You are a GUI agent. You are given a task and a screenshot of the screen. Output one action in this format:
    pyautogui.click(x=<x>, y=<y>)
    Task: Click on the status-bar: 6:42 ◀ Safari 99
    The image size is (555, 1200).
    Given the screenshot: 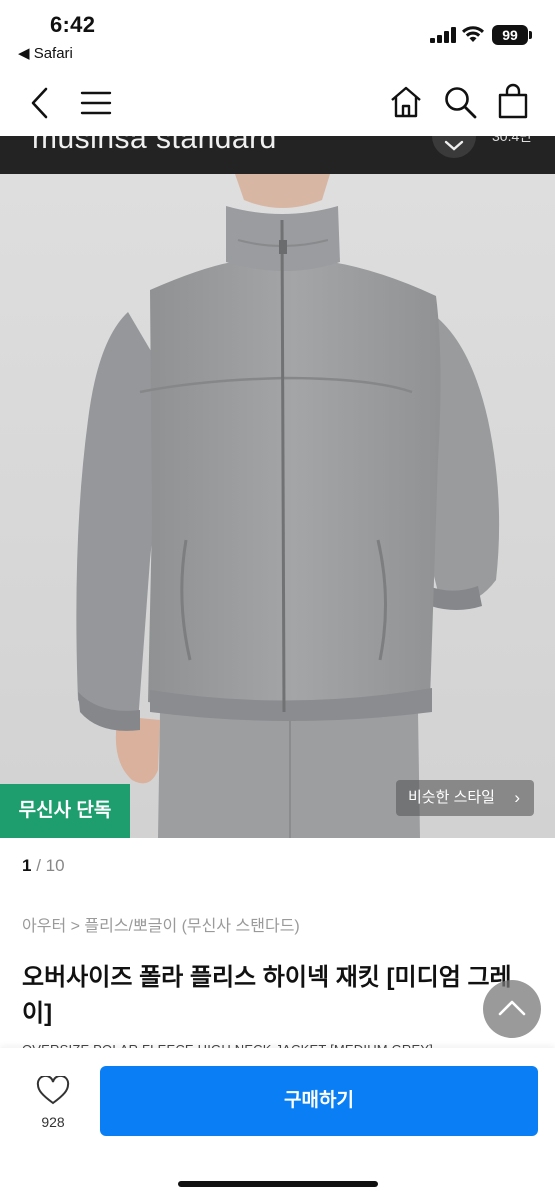 What is the action you would take?
    pyautogui.click(x=277, y=35)
    